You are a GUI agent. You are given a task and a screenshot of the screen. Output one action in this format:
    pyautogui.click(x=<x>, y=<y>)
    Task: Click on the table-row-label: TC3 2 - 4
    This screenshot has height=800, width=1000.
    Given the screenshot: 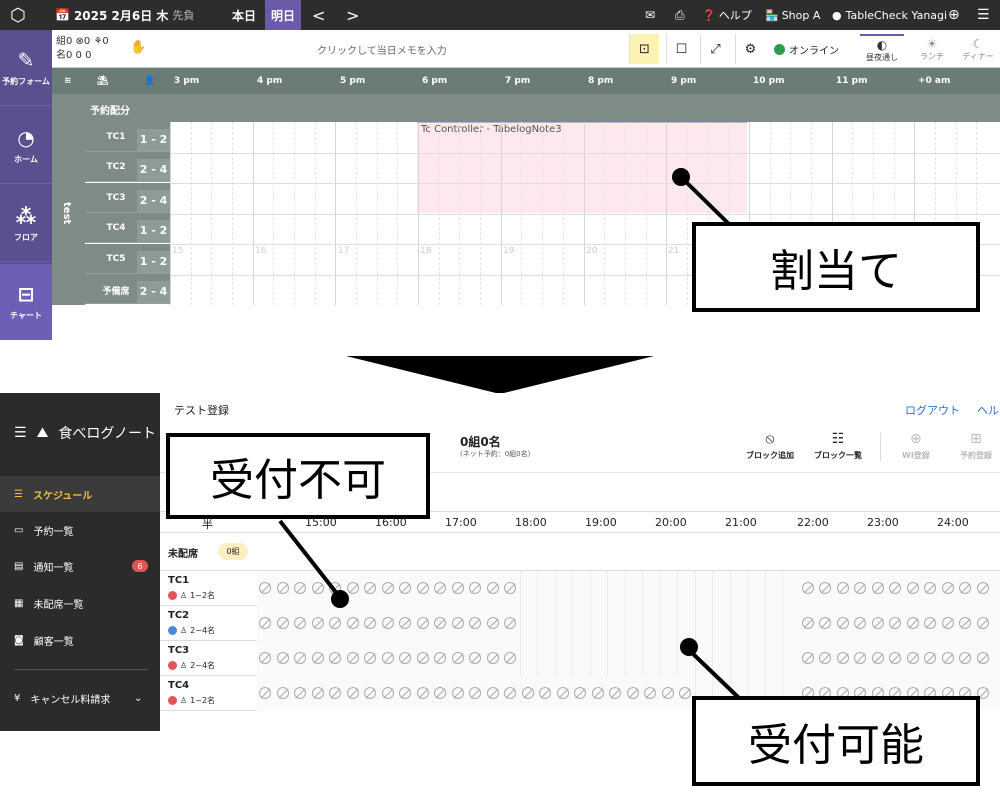 What is the action you would take?
    pyautogui.click(x=127, y=198)
    